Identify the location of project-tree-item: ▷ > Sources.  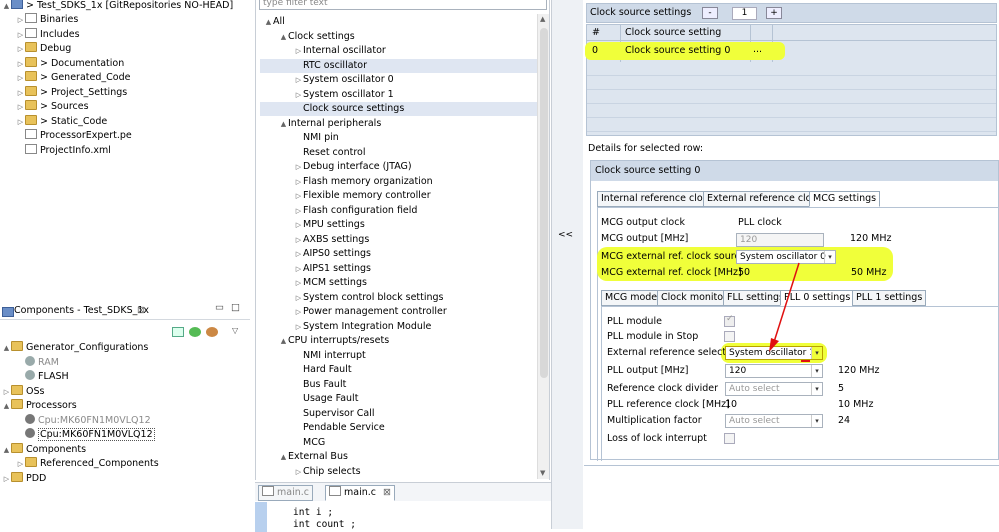
(52, 107).